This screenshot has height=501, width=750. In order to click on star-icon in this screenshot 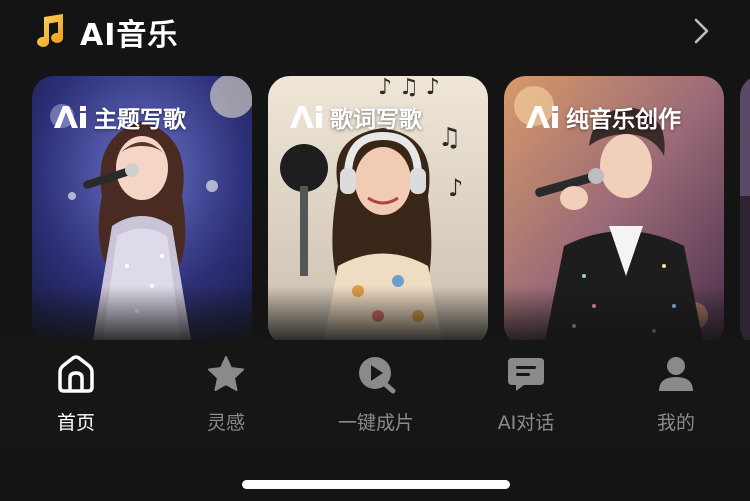, I will do `click(226, 373)`.